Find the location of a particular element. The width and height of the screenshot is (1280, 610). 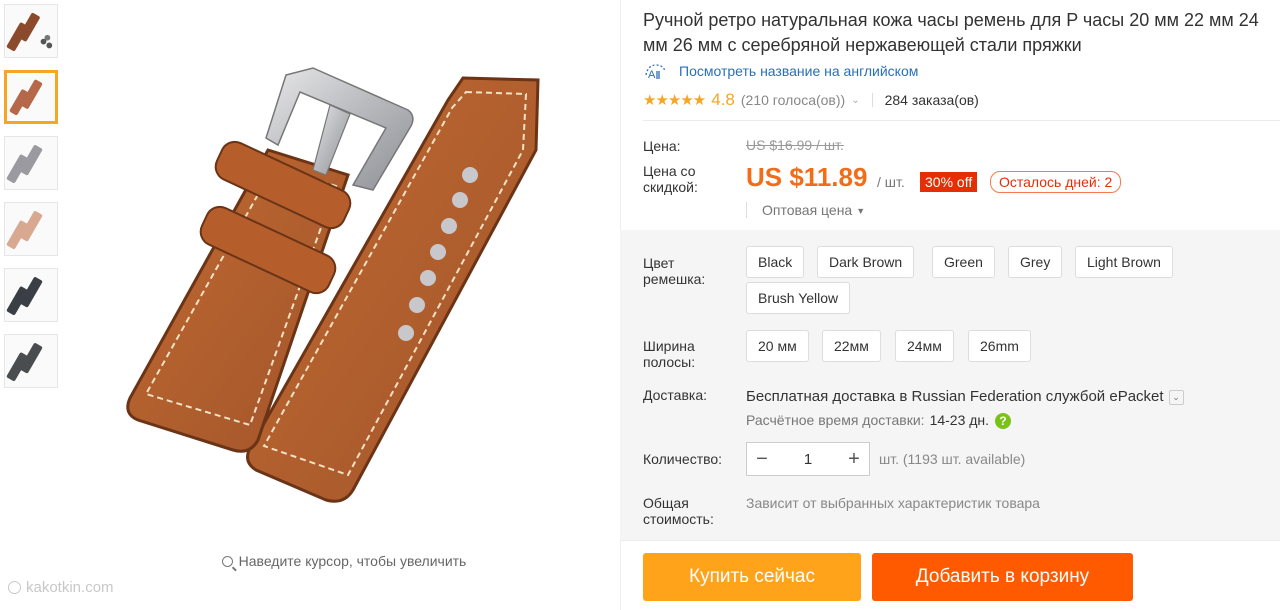

translate-title-link: A Посмотреть название на английском is located at coordinates (780, 72).